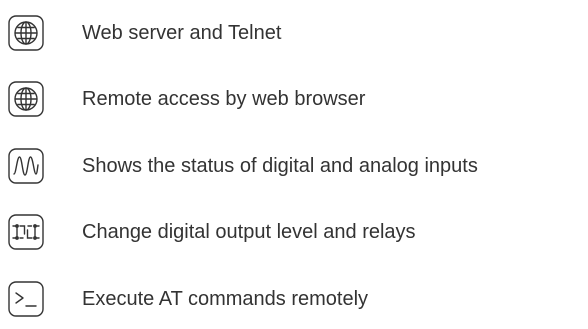 The image size is (588, 329). What do you see at coordinates (295, 33) in the screenshot?
I see `feature-item-web-server: Web server and Telnet` at bounding box center [295, 33].